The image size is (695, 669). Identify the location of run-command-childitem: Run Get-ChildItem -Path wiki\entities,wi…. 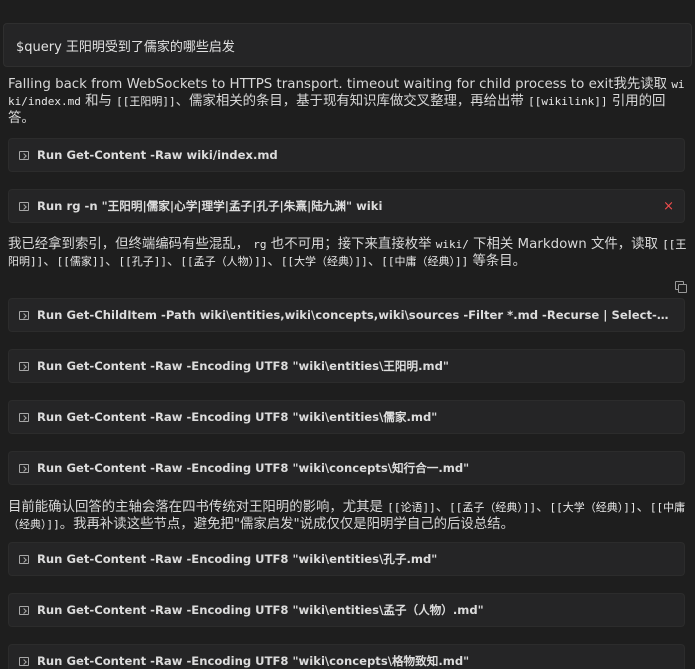
(346, 315).